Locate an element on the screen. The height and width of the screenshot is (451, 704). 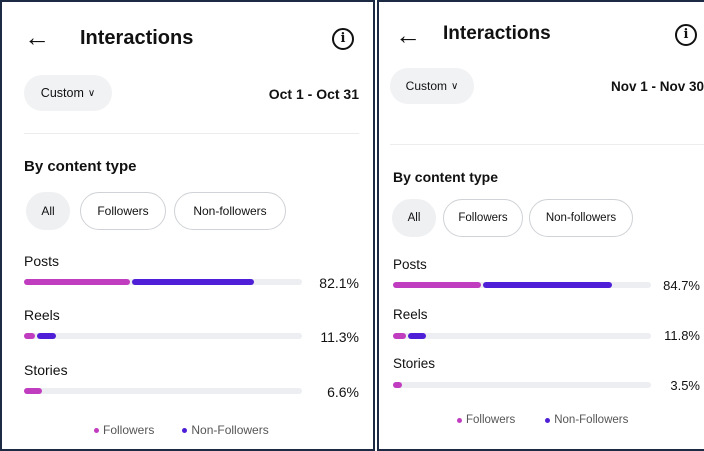
posts-percent: 84.7% is located at coordinates (681, 285).